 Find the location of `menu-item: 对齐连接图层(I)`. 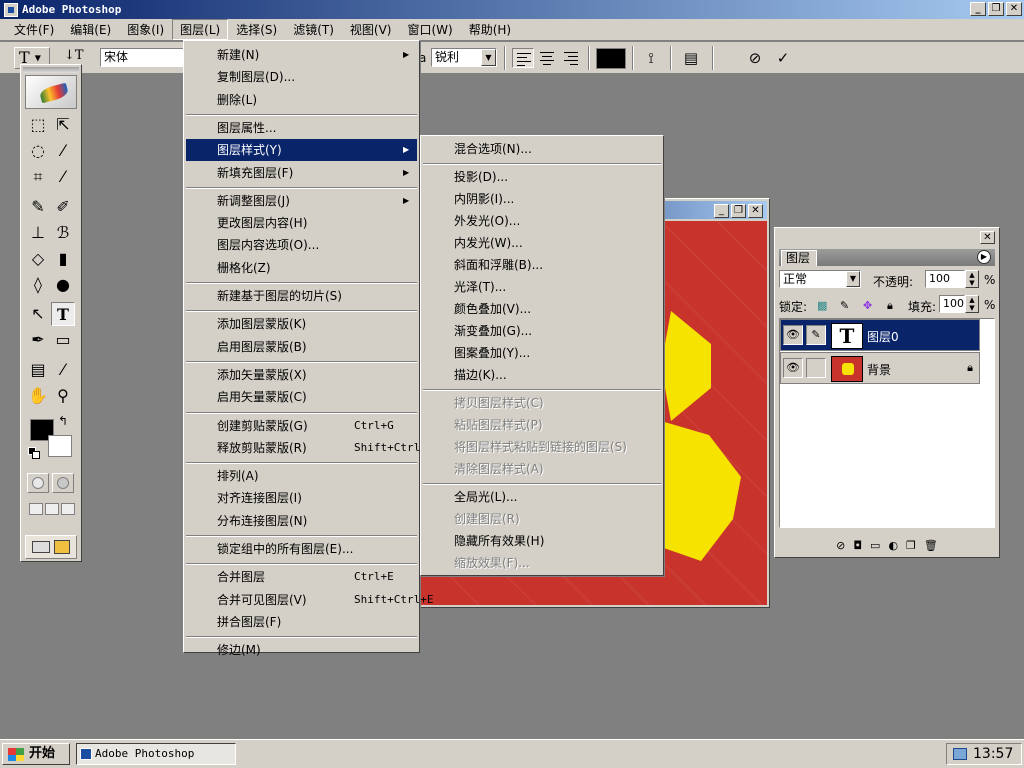

menu-item: 对齐连接图层(I) is located at coordinates (301, 498).